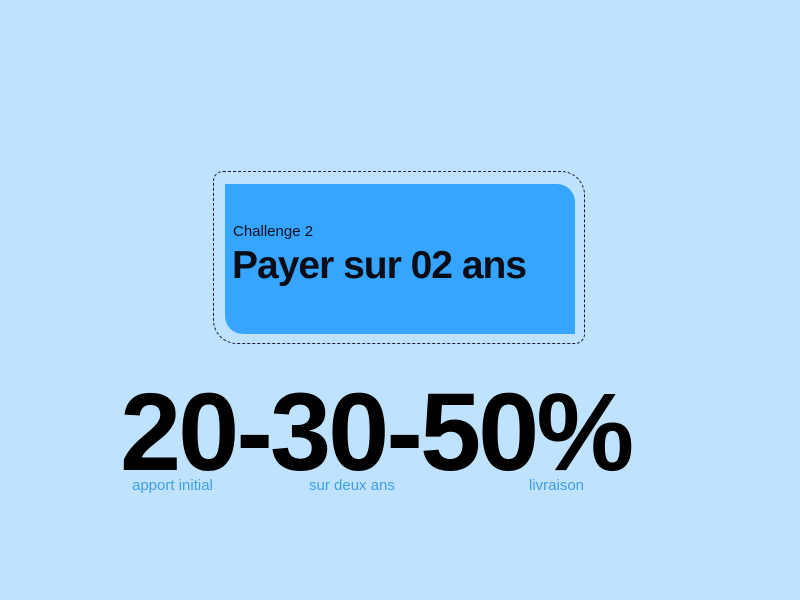 The width and height of the screenshot is (800, 600). I want to click on payment-split-stat: 20-30-50%, so click(377, 432).